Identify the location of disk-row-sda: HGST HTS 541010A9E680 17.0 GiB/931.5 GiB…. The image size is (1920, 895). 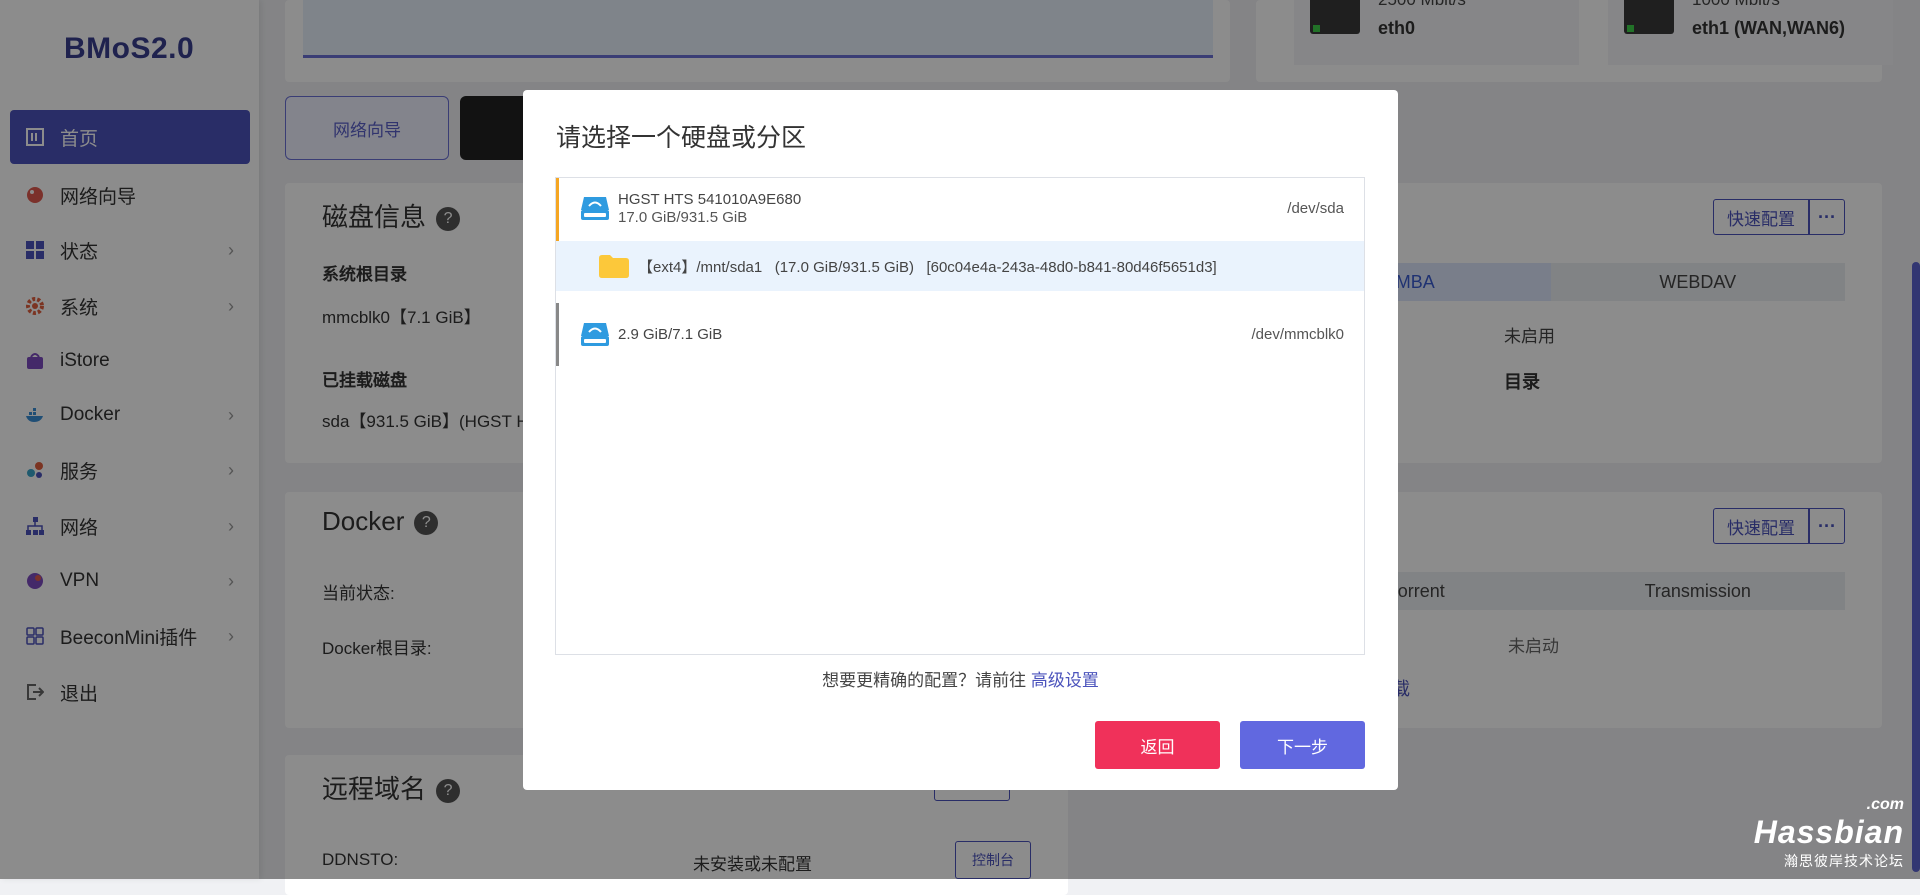
(960, 234).